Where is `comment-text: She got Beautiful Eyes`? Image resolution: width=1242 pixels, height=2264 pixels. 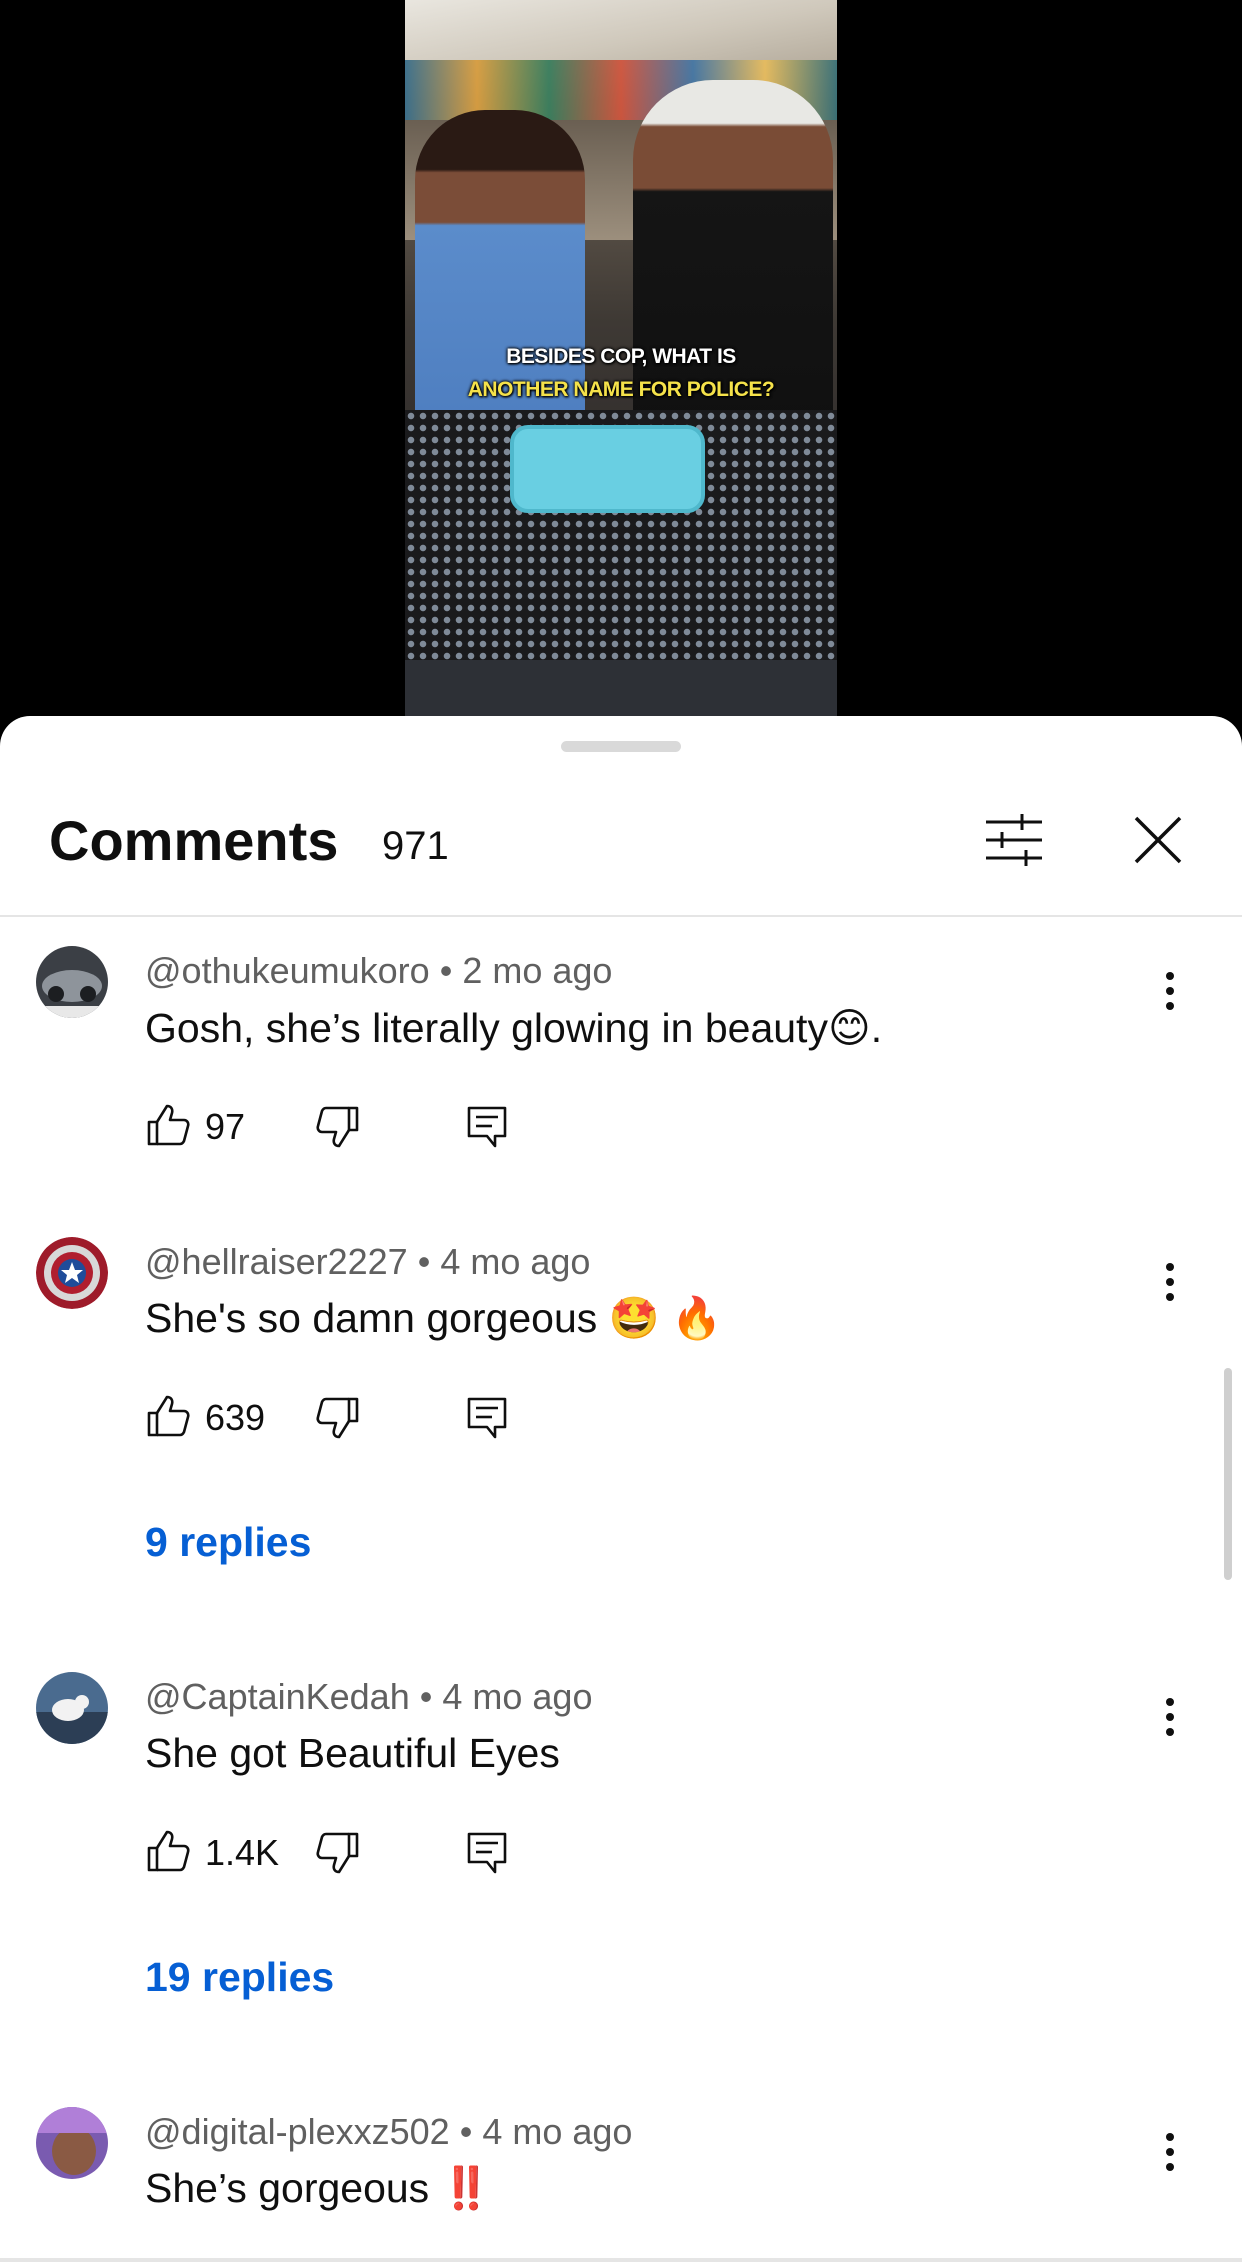
comment-text: She got Beautiful Eyes is located at coordinates (352, 1753).